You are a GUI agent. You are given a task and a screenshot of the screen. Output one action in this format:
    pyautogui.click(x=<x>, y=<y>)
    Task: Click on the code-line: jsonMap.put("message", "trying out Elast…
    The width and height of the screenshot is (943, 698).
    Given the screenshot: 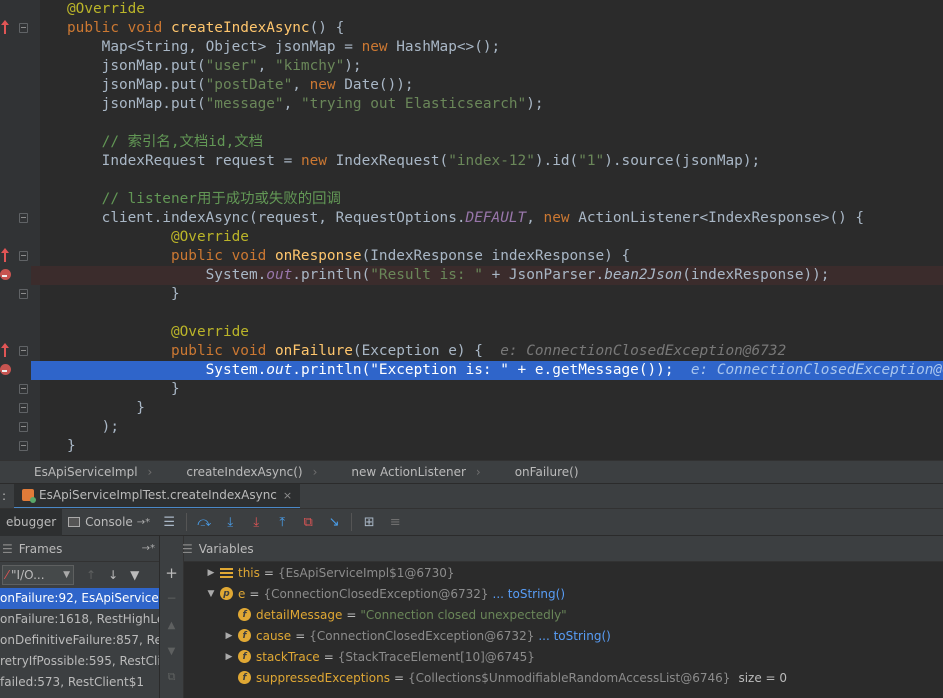 What is the action you would take?
    pyautogui.click(x=487, y=104)
    